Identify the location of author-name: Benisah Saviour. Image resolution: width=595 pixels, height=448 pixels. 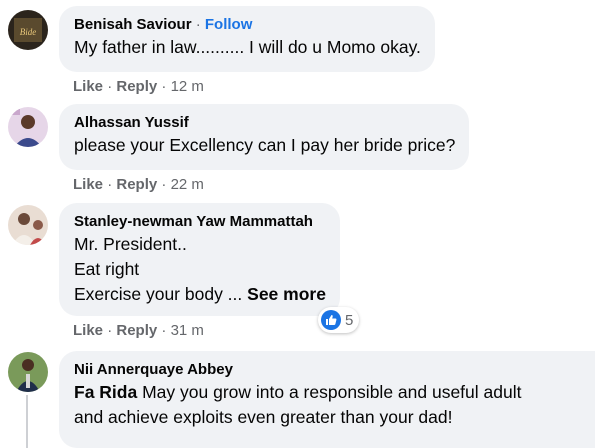
(133, 24).